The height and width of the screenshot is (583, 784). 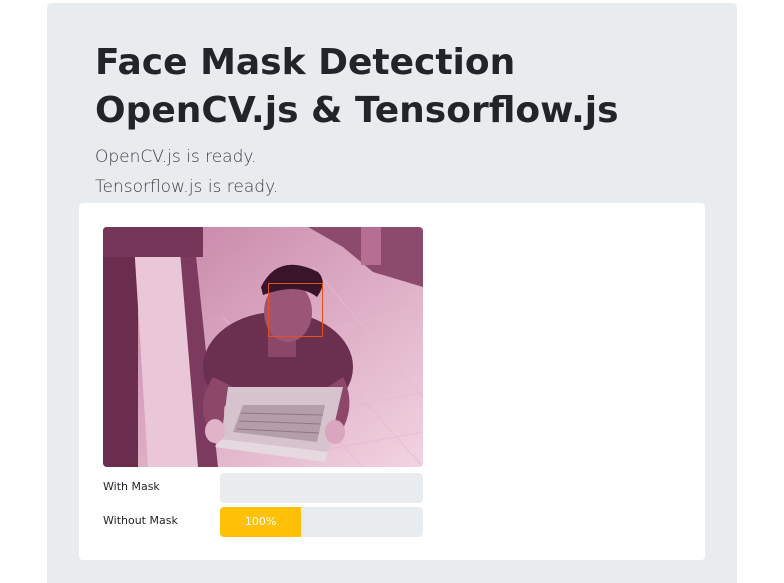 I want to click on opencv-status: OpenCV.js is ready., so click(x=176, y=157).